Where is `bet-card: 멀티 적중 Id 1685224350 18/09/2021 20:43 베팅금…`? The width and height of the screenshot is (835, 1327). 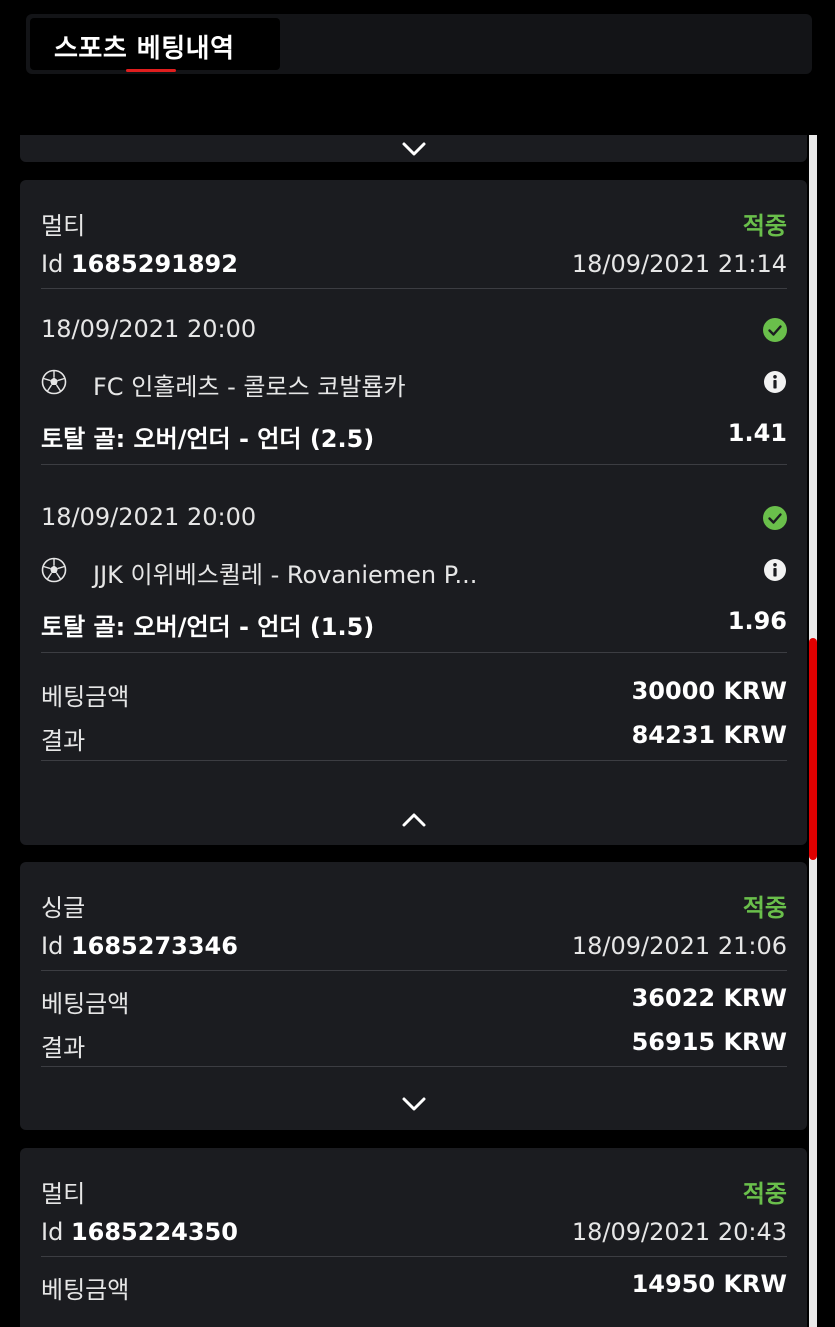
bet-card: 멀티 적중 Id 1685224350 18/09/2021 20:43 베팅금… is located at coordinates (413, 1237).